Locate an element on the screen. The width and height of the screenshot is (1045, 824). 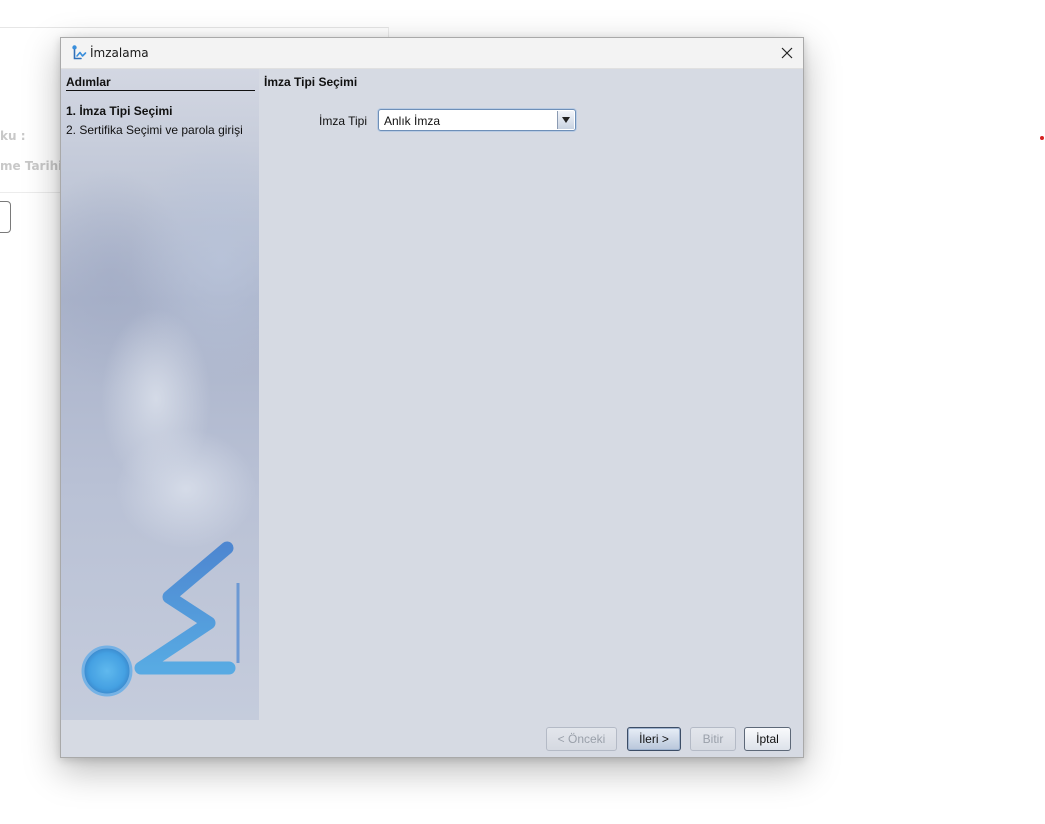
dialog-title: İmzalama is located at coordinates (119, 53).